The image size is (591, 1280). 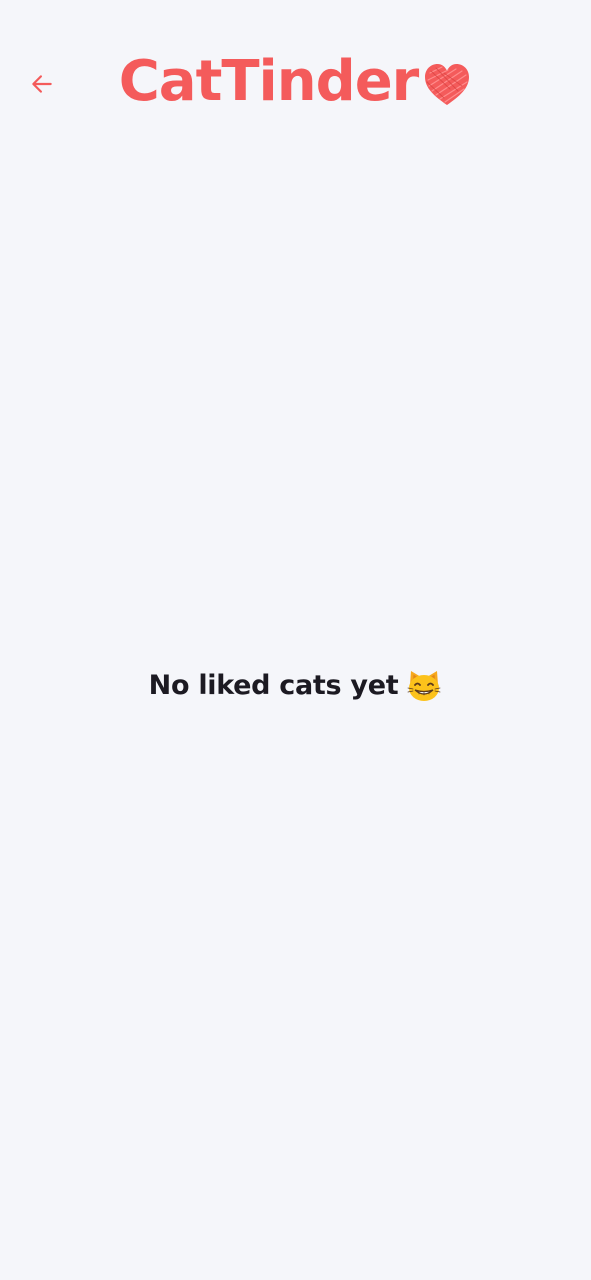 I want to click on grinning-cat-emoji-icon, so click(x=424, y=686).